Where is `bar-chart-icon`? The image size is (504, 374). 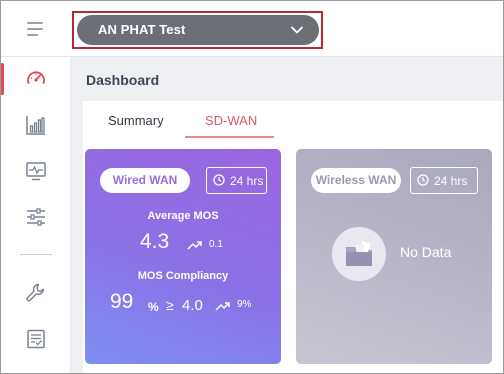 bar-chart-icon is located at coordinates (35, 125).